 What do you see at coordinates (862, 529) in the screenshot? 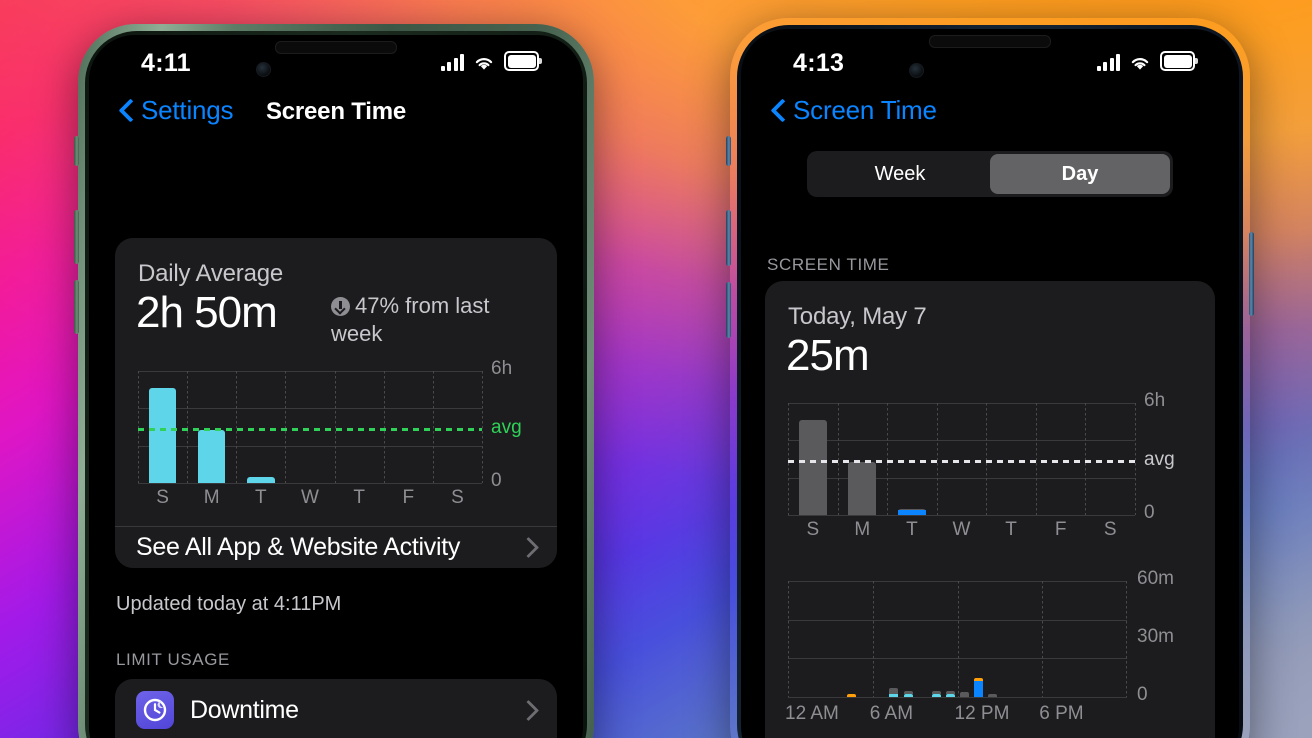
I see `x-axis-tick: M` at bounding box center [862, 529].